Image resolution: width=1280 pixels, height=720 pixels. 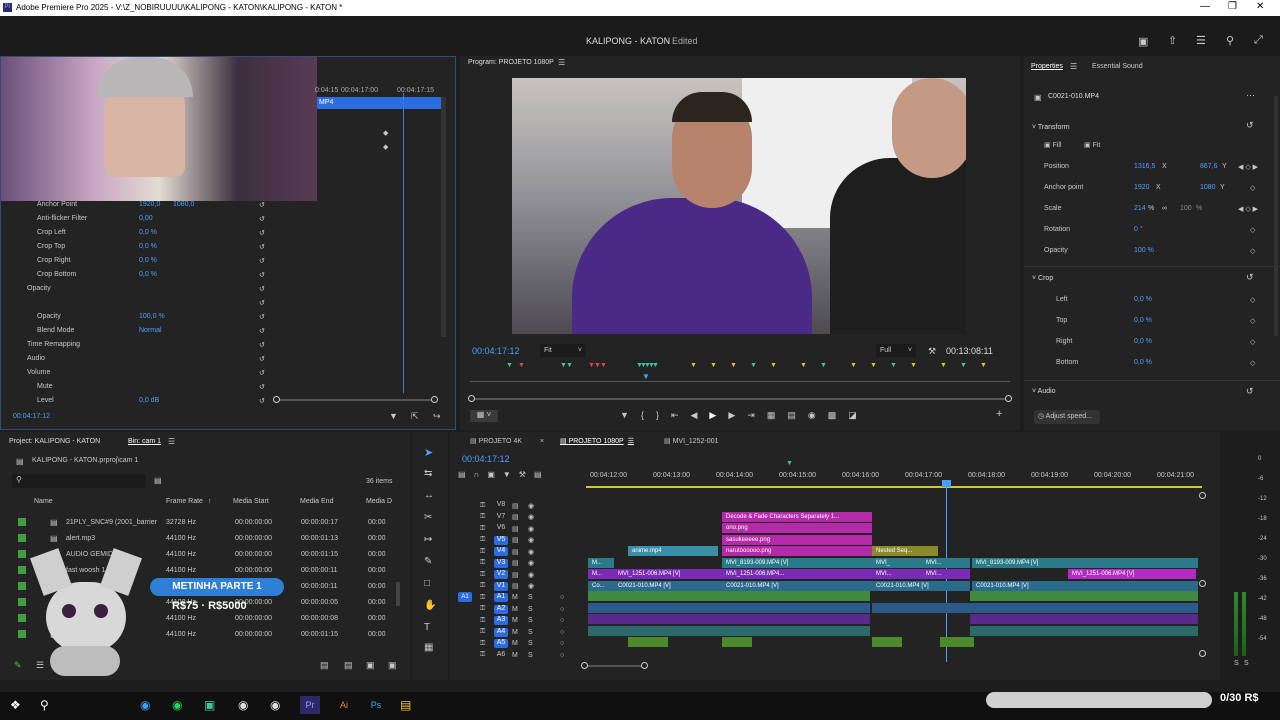 I want to click on pen-icon: ✎, so click(x=18, y=665).